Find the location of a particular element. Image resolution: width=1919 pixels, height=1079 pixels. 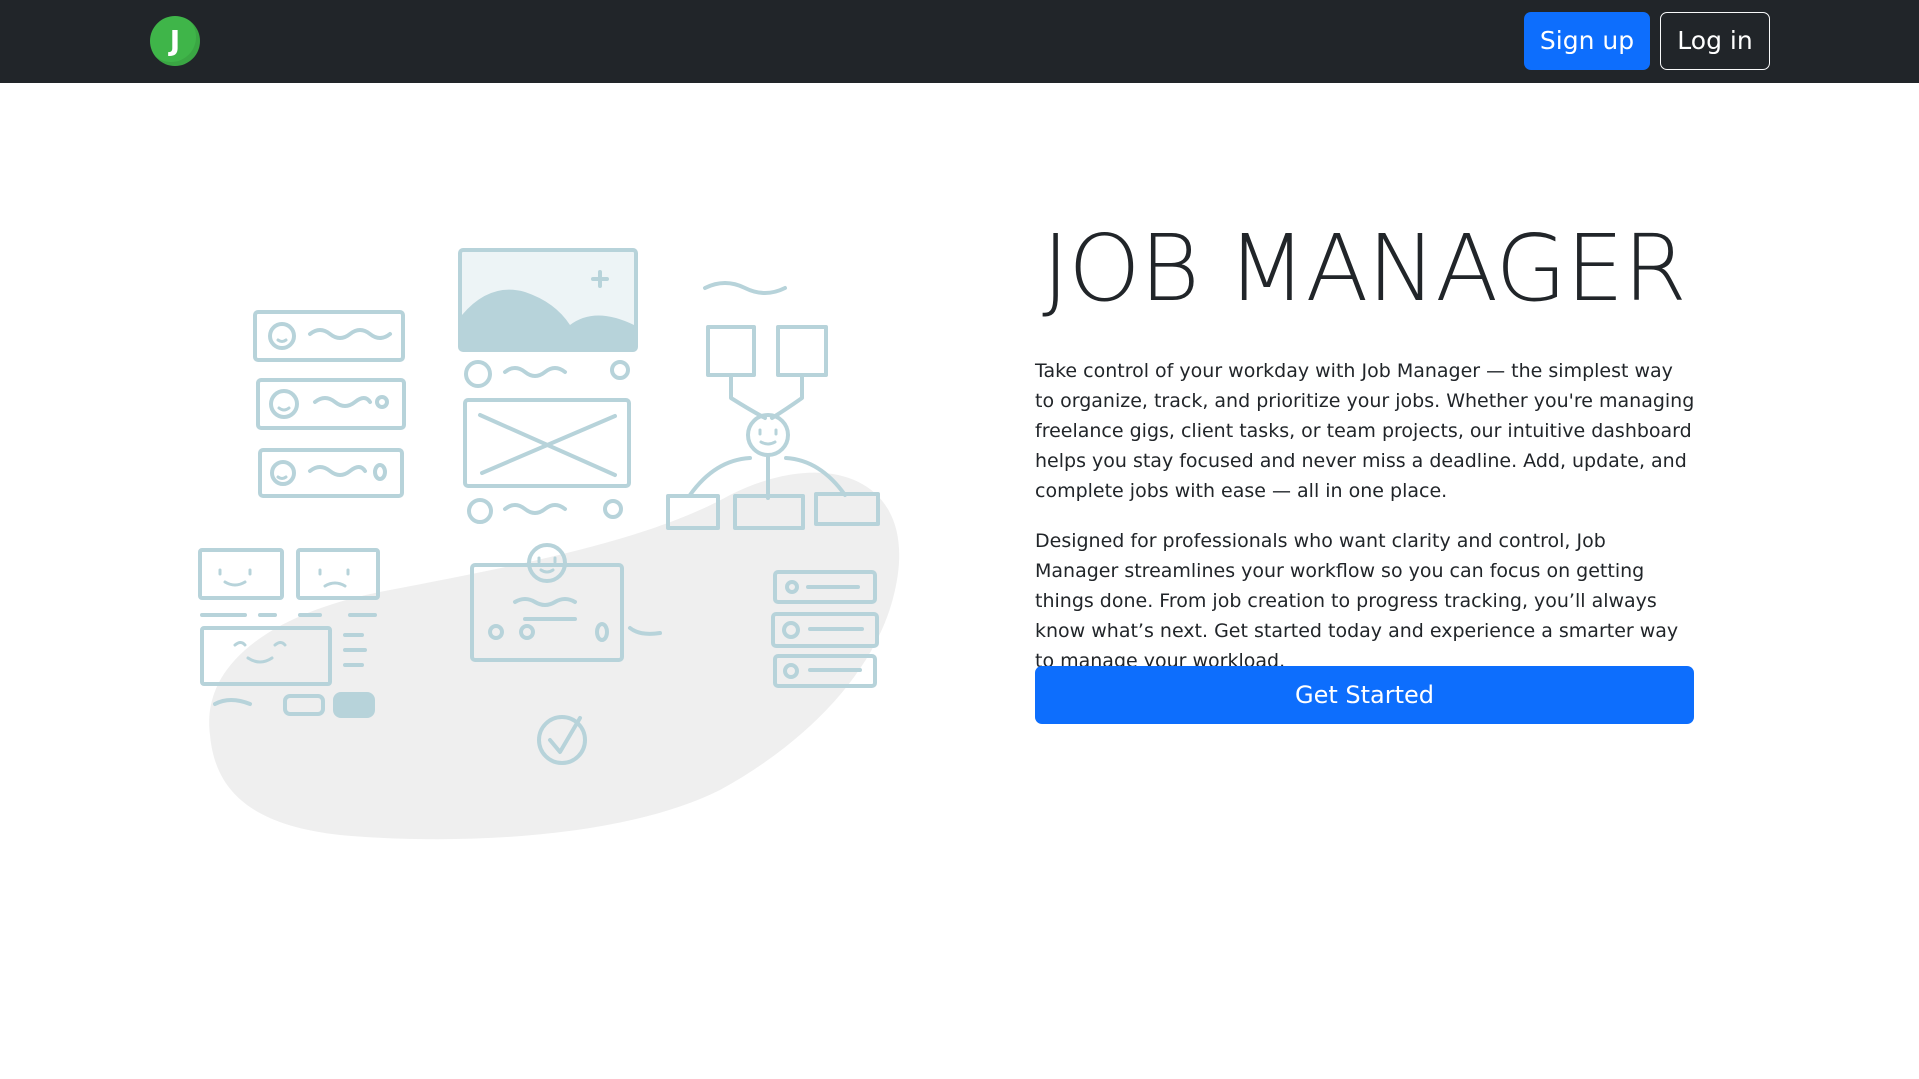

log-in-button: Log in is located at coordinates (1715, 41).